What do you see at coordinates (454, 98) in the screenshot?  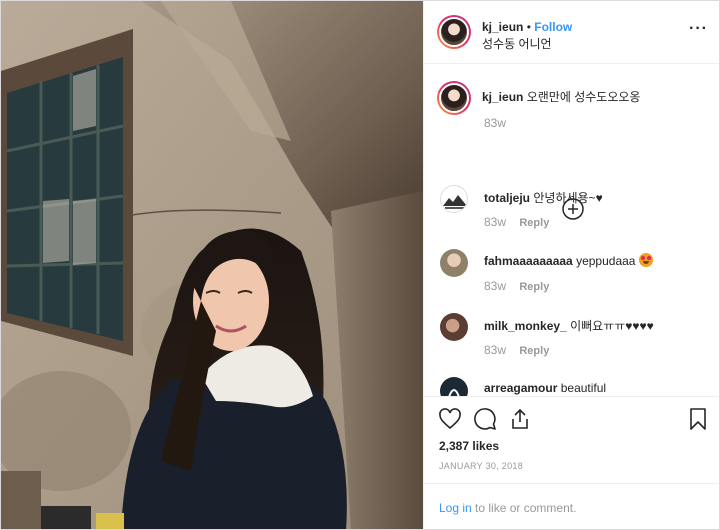 I see `caption-avatar` at bounding box center [454, 98].